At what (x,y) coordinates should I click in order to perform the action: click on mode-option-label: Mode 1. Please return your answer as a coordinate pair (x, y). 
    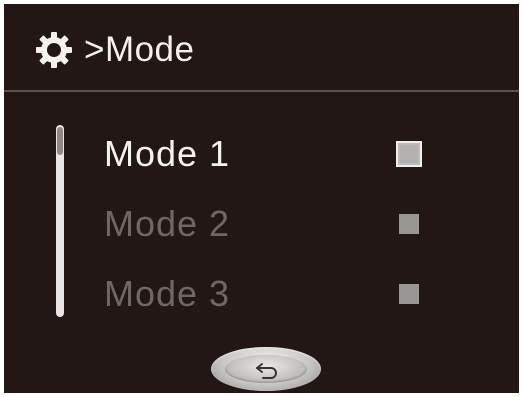
    Looking at the image, I should click on (167, 153).